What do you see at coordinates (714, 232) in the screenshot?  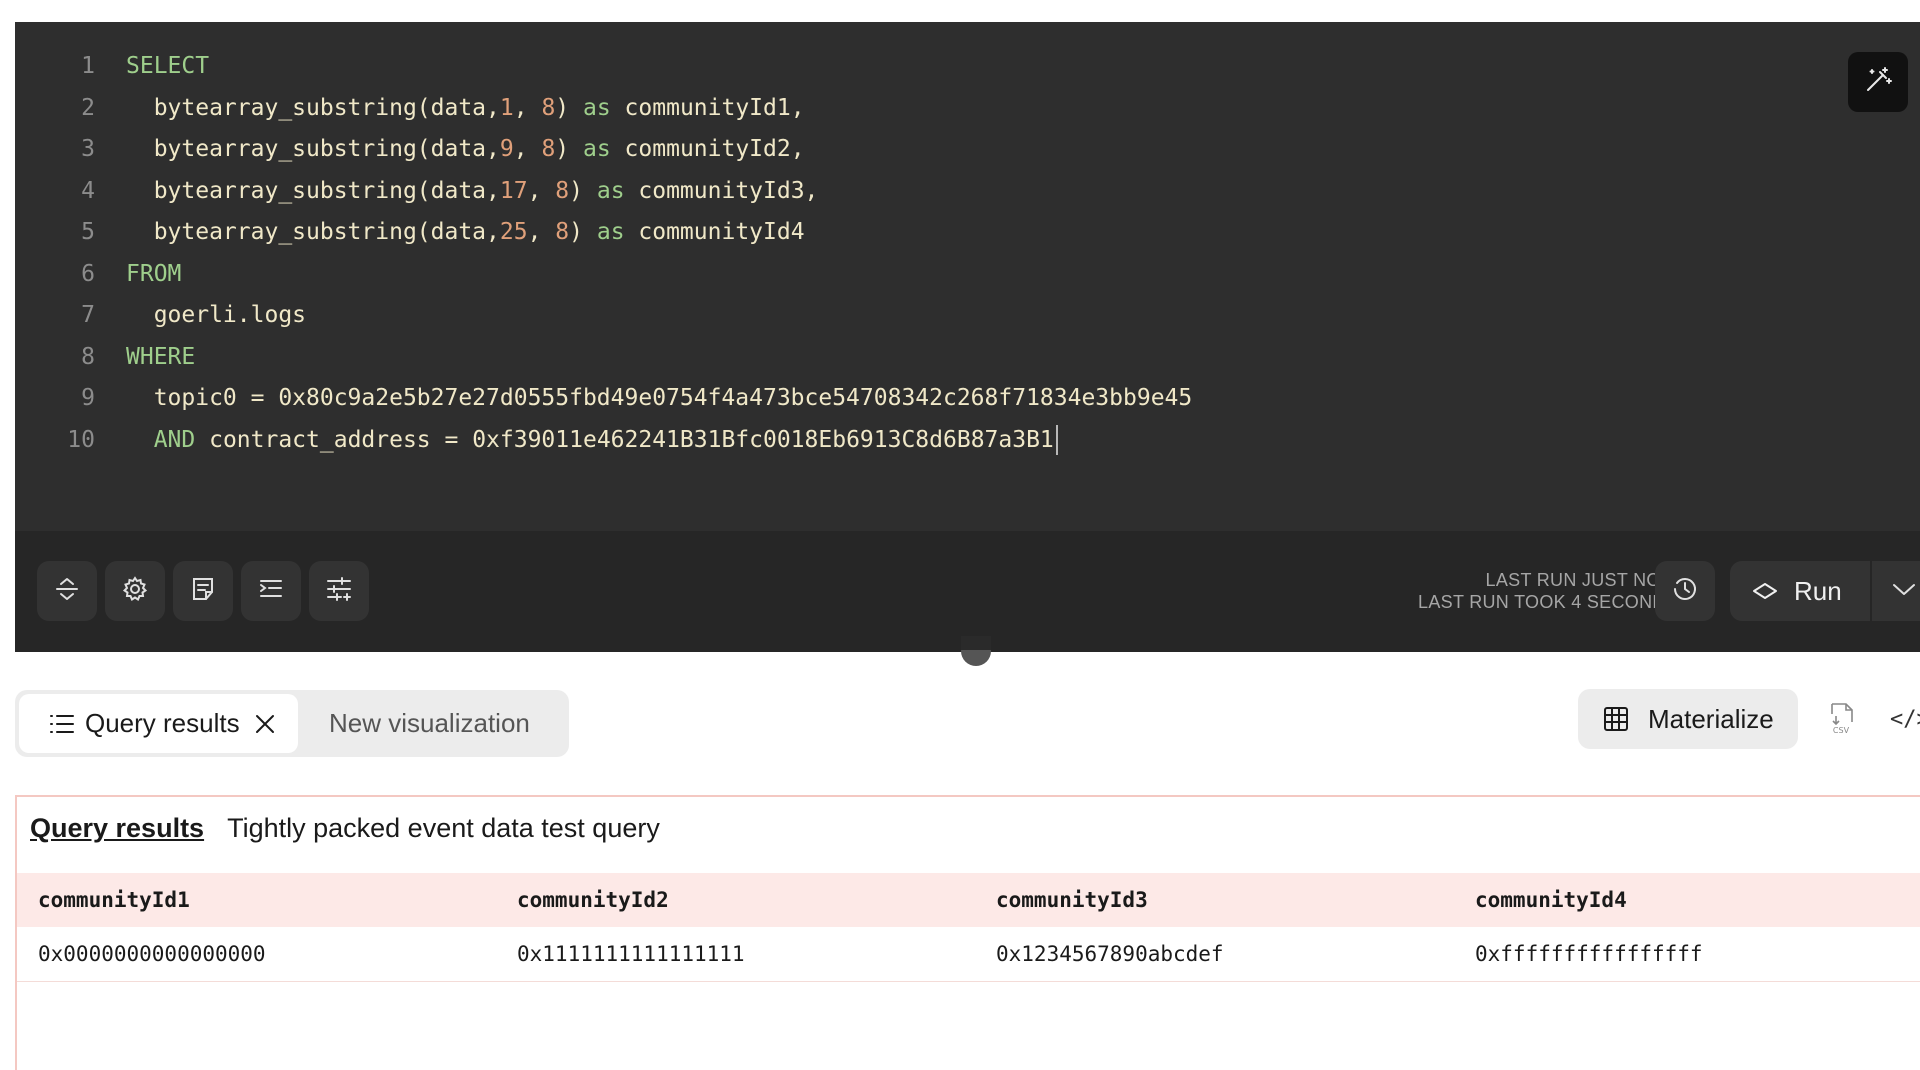 I see `sql-text: communityId4` at bounding box center [714, 232].